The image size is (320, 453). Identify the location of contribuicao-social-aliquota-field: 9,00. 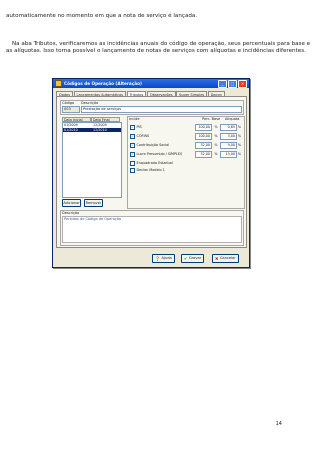
(228, 145).